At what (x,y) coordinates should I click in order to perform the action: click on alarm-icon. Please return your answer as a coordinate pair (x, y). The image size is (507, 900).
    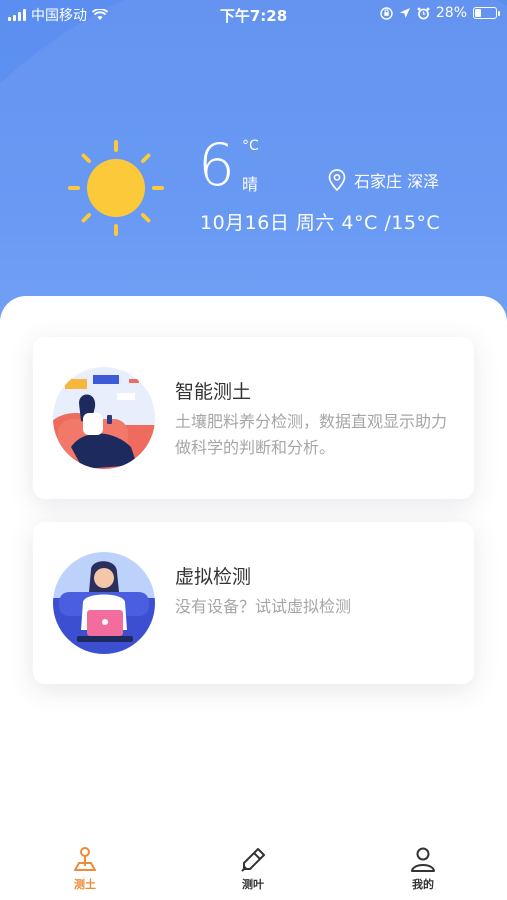
    Looking at the image, I should click on (423, 13).